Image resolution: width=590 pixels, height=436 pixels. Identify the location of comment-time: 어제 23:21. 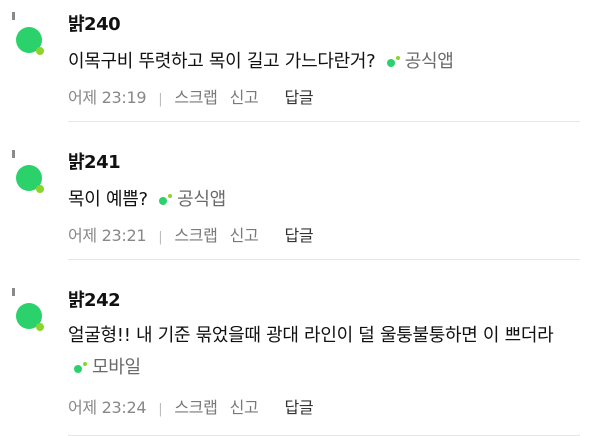
(107, 235).